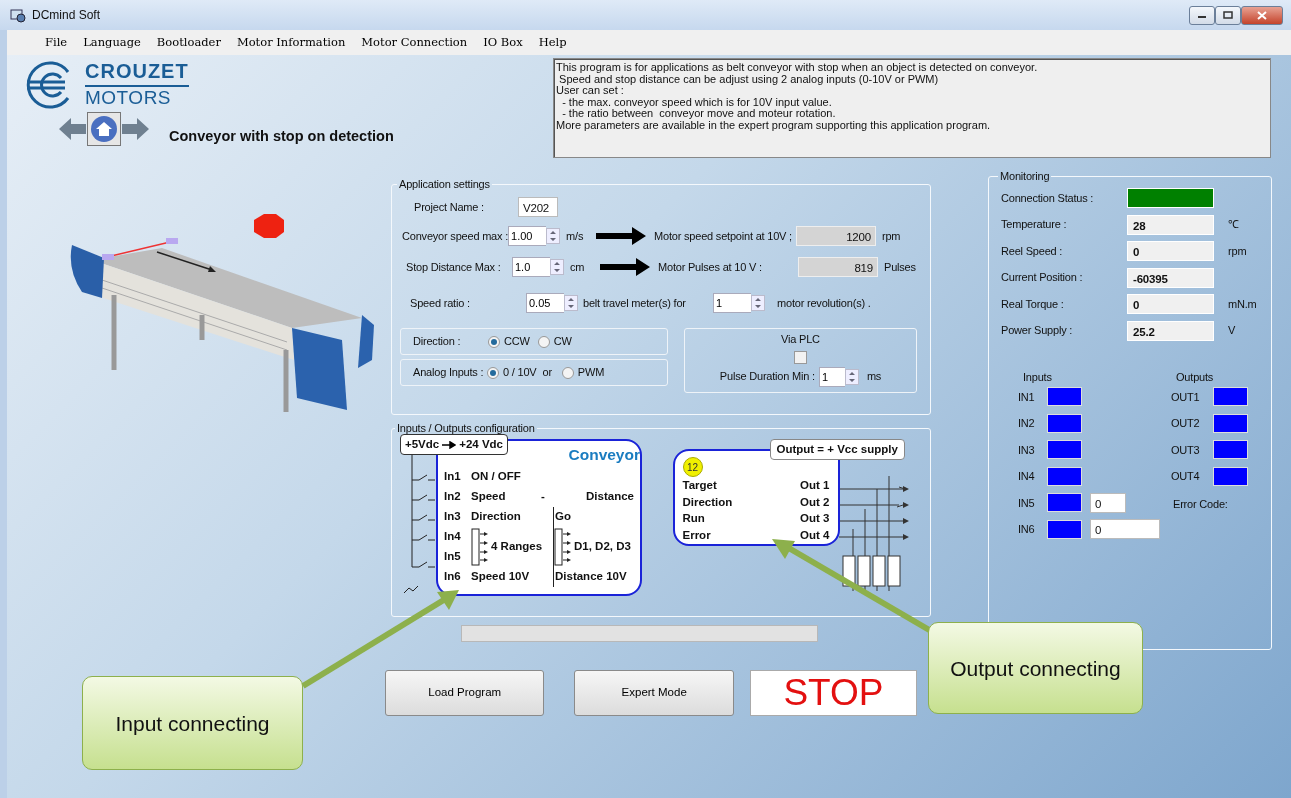 This screenshot has height=798, width=1291. What do you see at coordinates (538, 207) in the screenshot?
I see `project-name-field: V202` at bounding box center [538, 207].